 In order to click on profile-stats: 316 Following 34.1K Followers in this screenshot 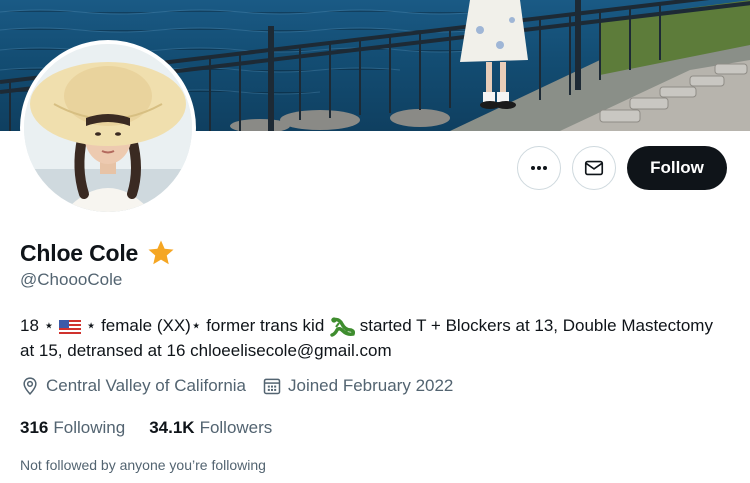, I will do `click(158, 428)`.